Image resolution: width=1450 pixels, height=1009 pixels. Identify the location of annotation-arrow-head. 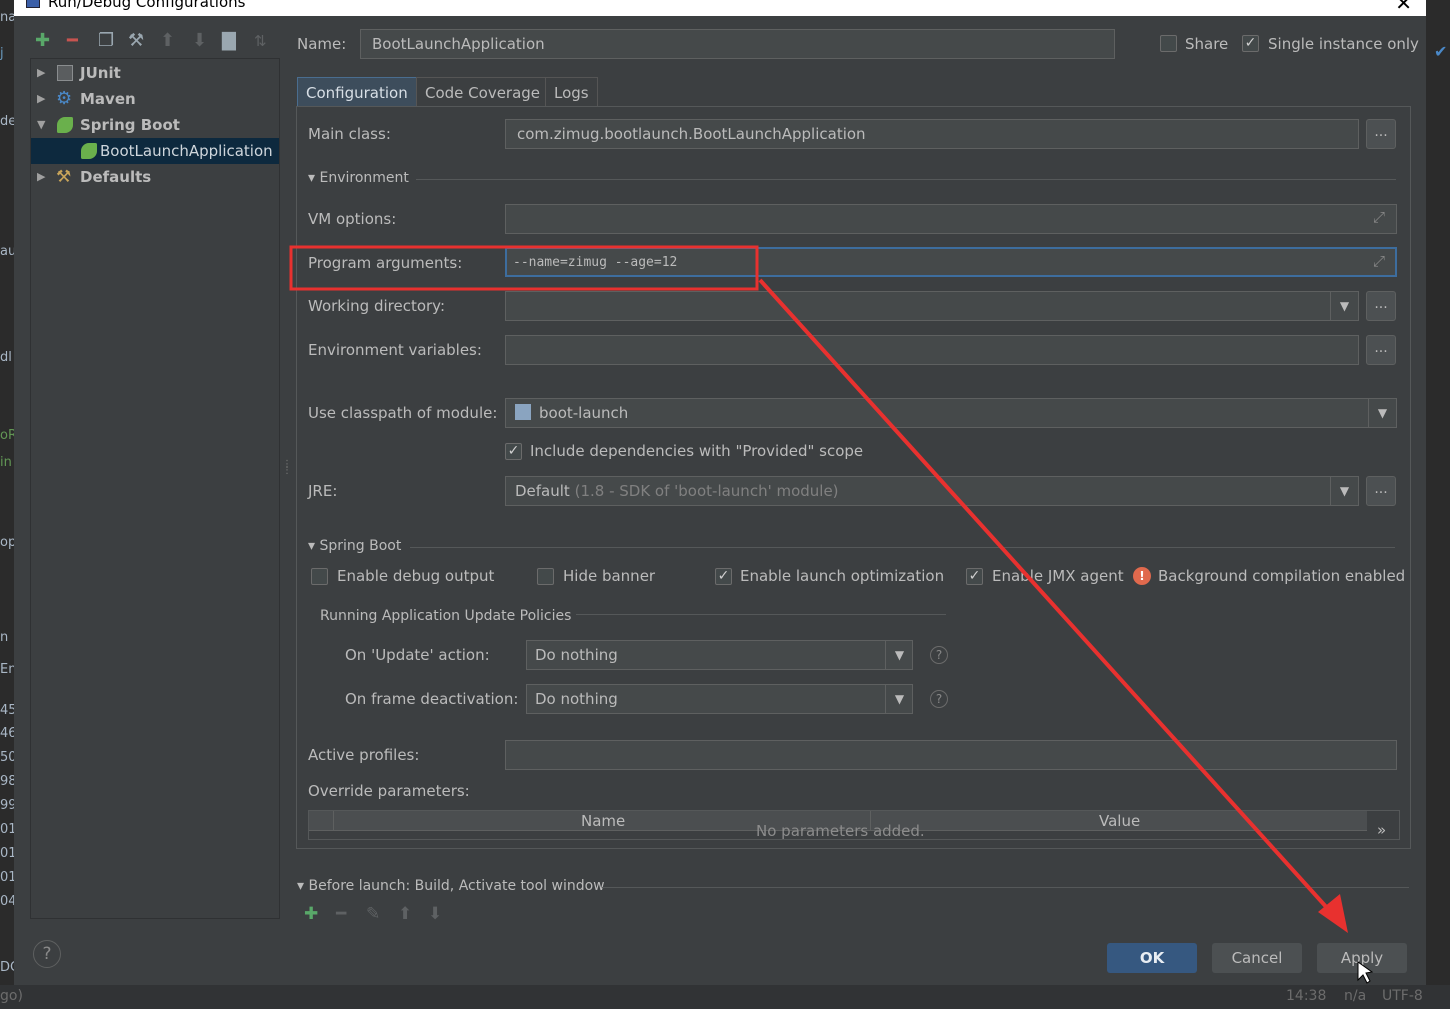
(1333, 913).